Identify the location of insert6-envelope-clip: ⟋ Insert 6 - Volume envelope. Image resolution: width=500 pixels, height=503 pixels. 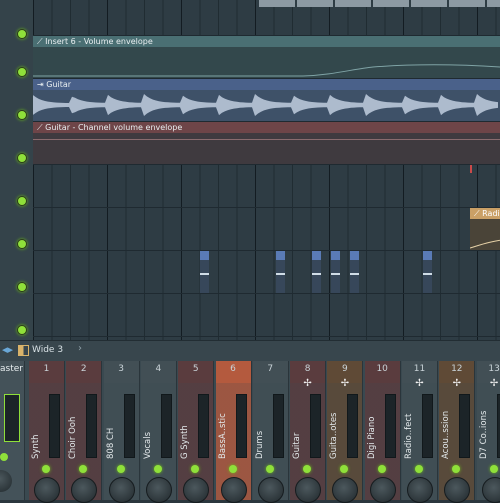
(266, 57).